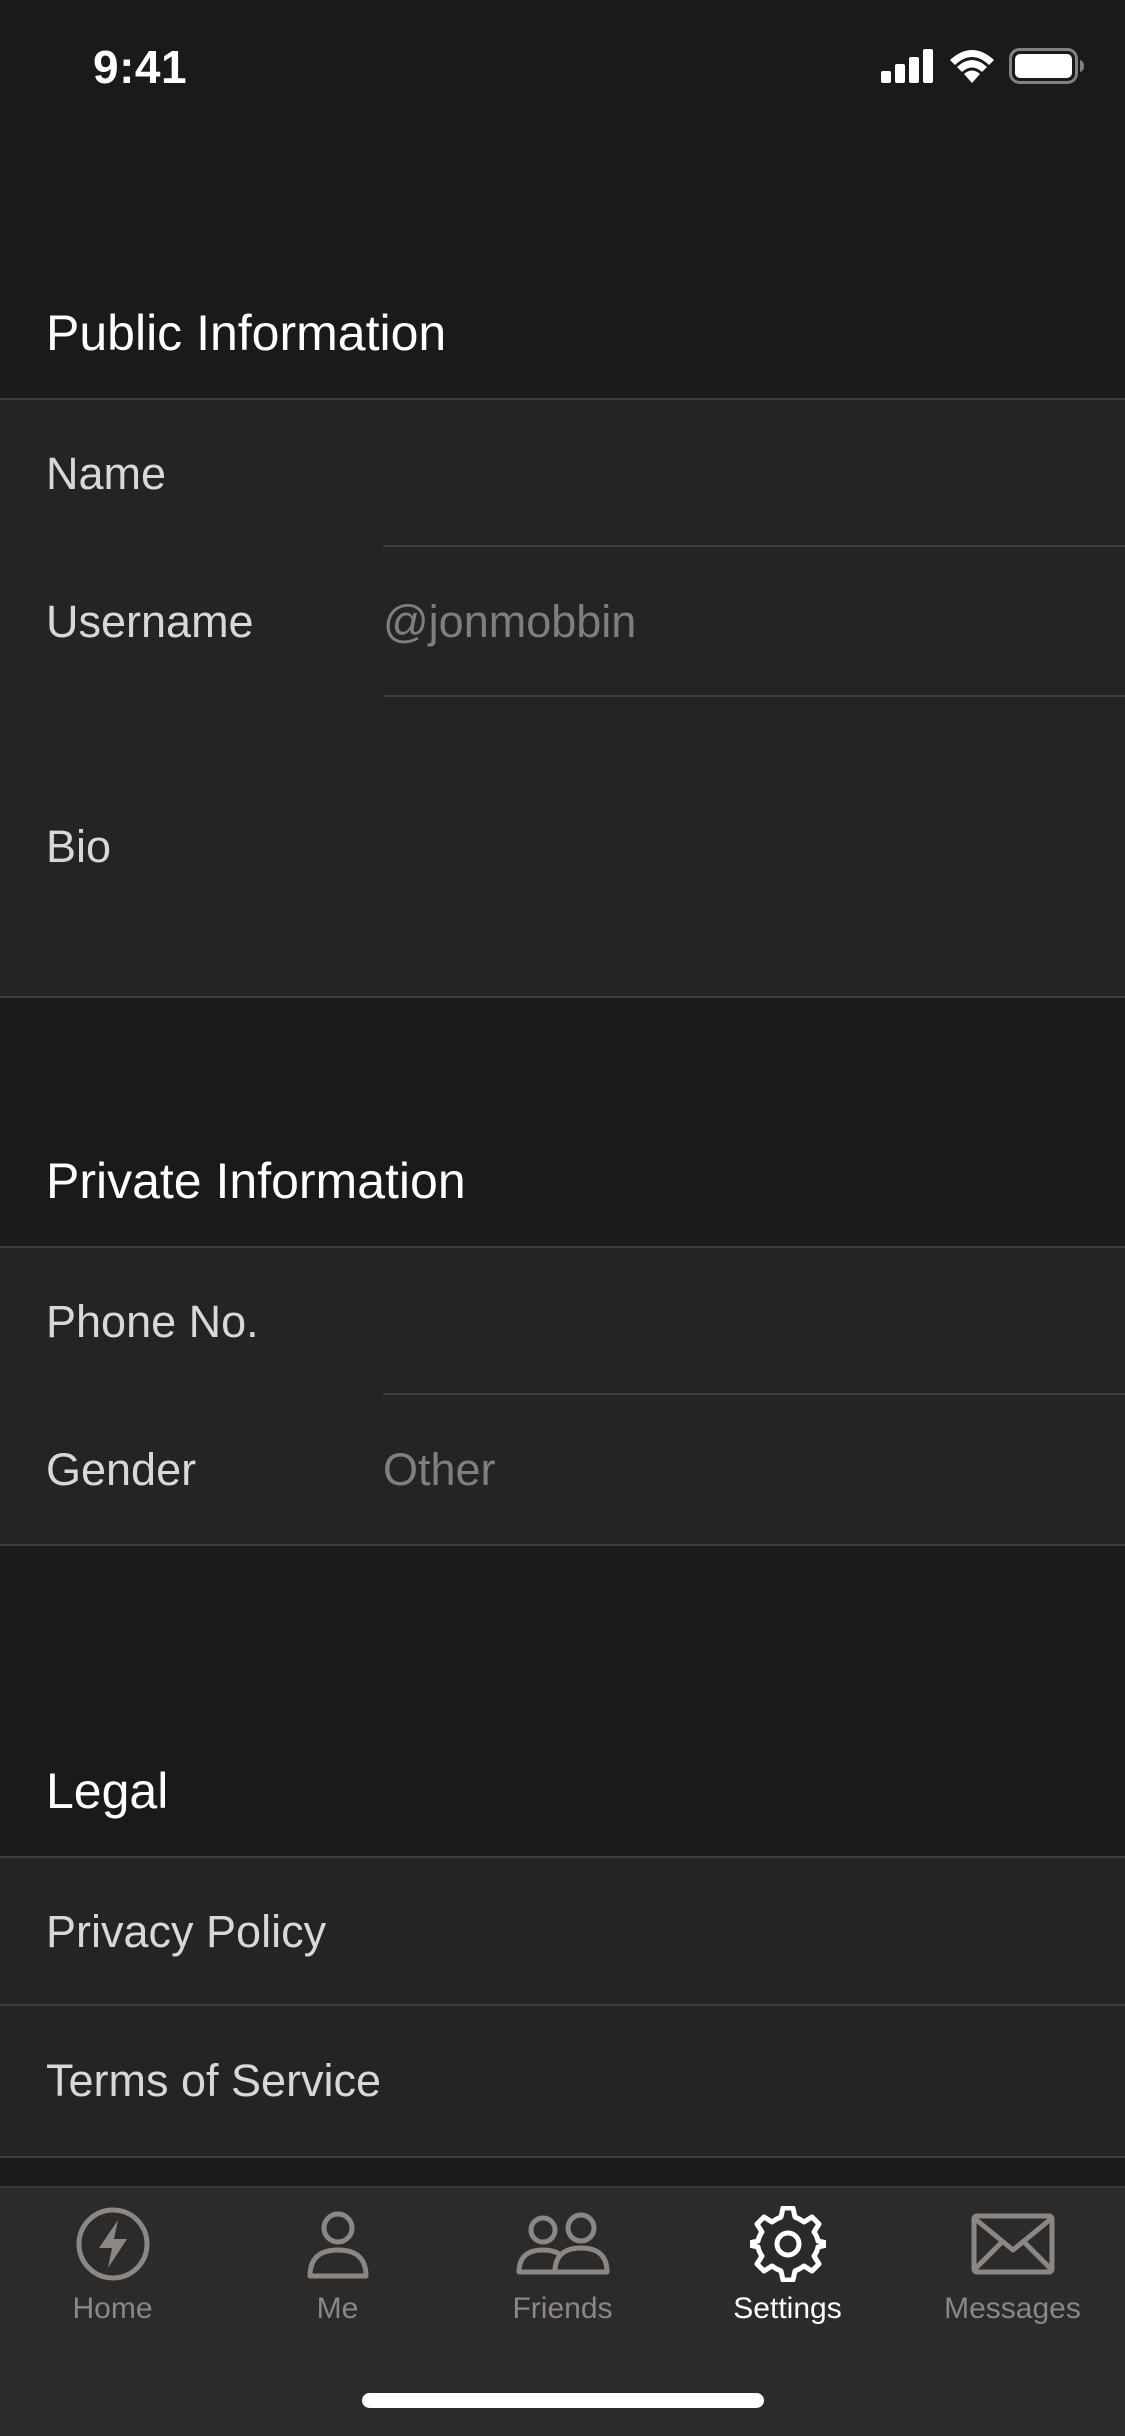 The height and width of the screenshot is (2436, 1125). What do you see at coordinates (1012, 2281) in the screenshot?
I see `tab-messages: Messages` at bounding box center [1012, 2281].